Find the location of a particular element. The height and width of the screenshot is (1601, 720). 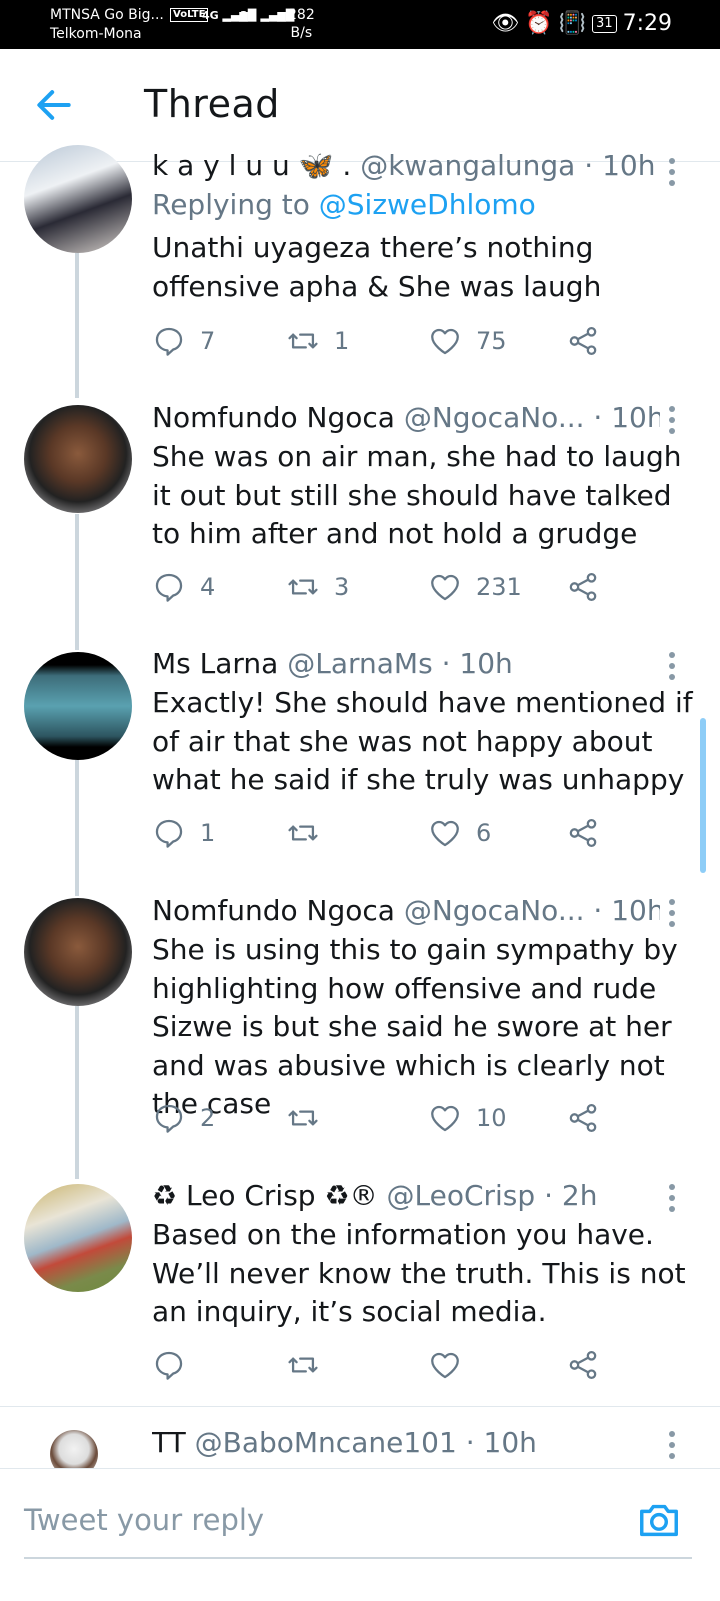

status-icons: 👁 ⏰ 📳 31 7:29 is located at coordinates (581, 23).